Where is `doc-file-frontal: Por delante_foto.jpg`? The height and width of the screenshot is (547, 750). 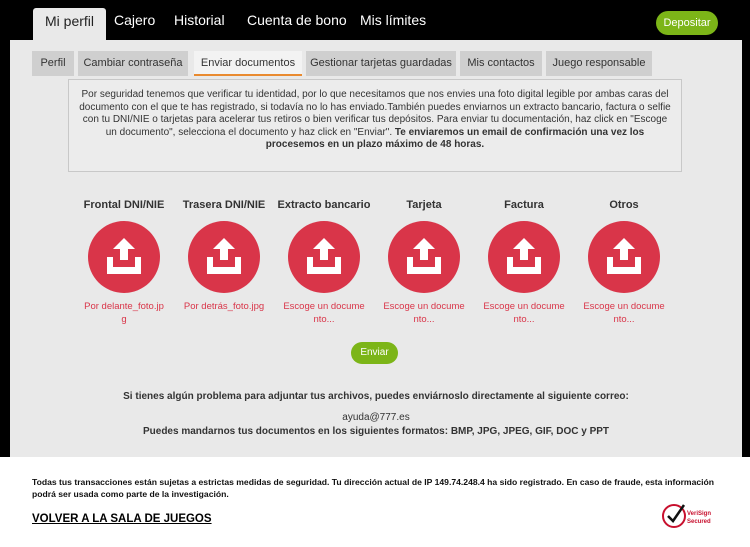
doc-file-frontal: Por delante_foto.jpg is located at coordinates (124, 313).